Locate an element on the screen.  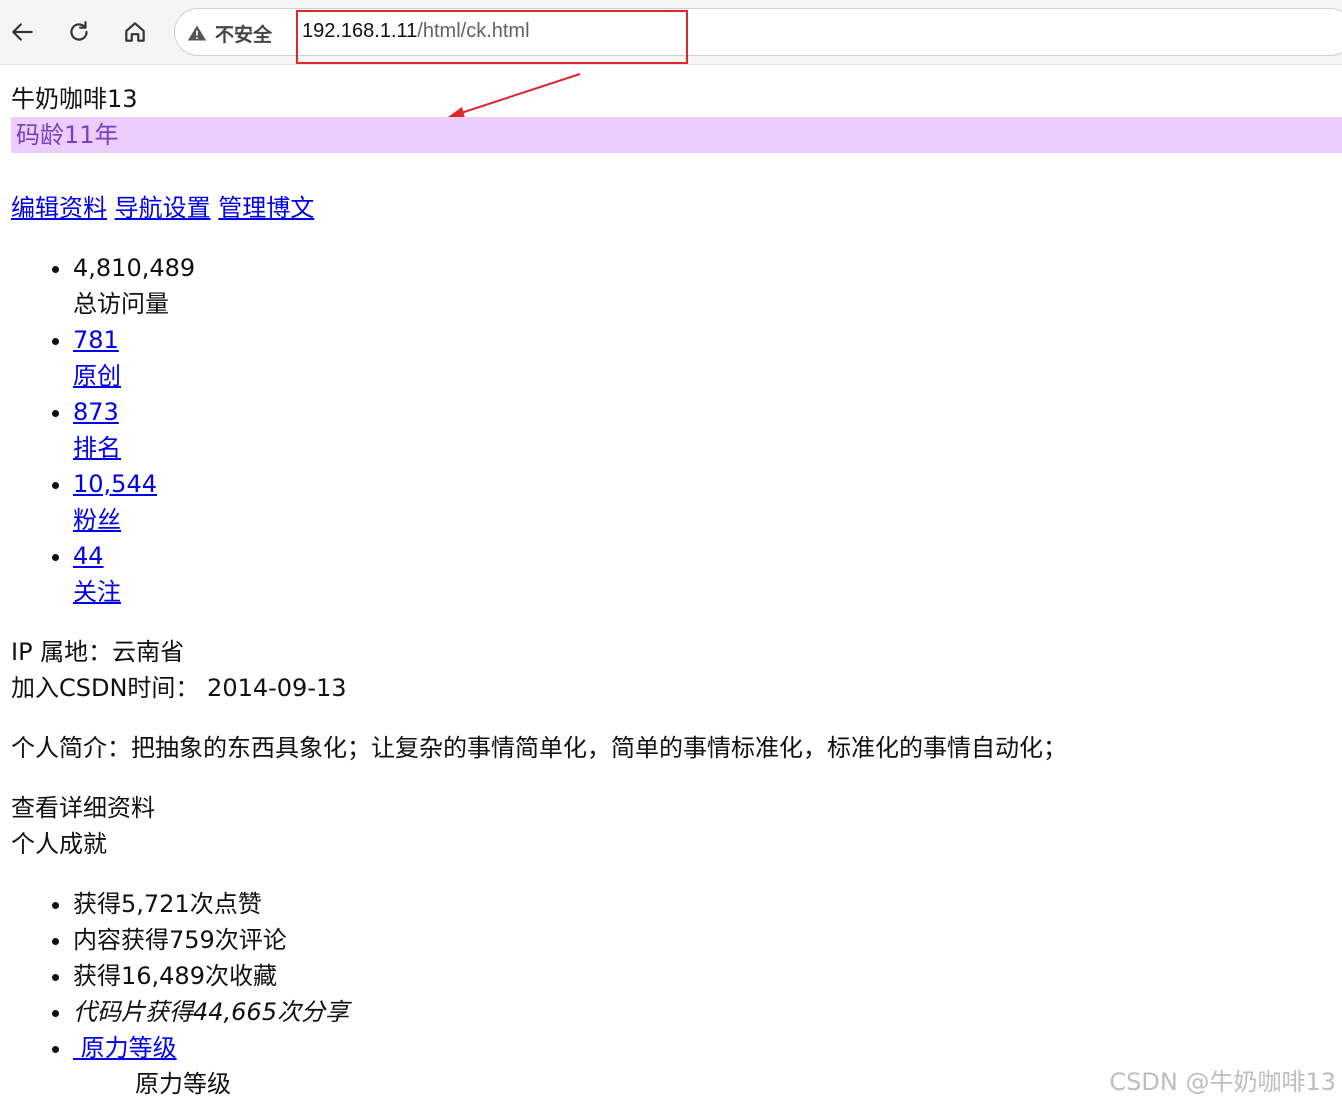
profile-links: 编辑资料 导航设置 管理博文 is located at coordinates (676, 208).